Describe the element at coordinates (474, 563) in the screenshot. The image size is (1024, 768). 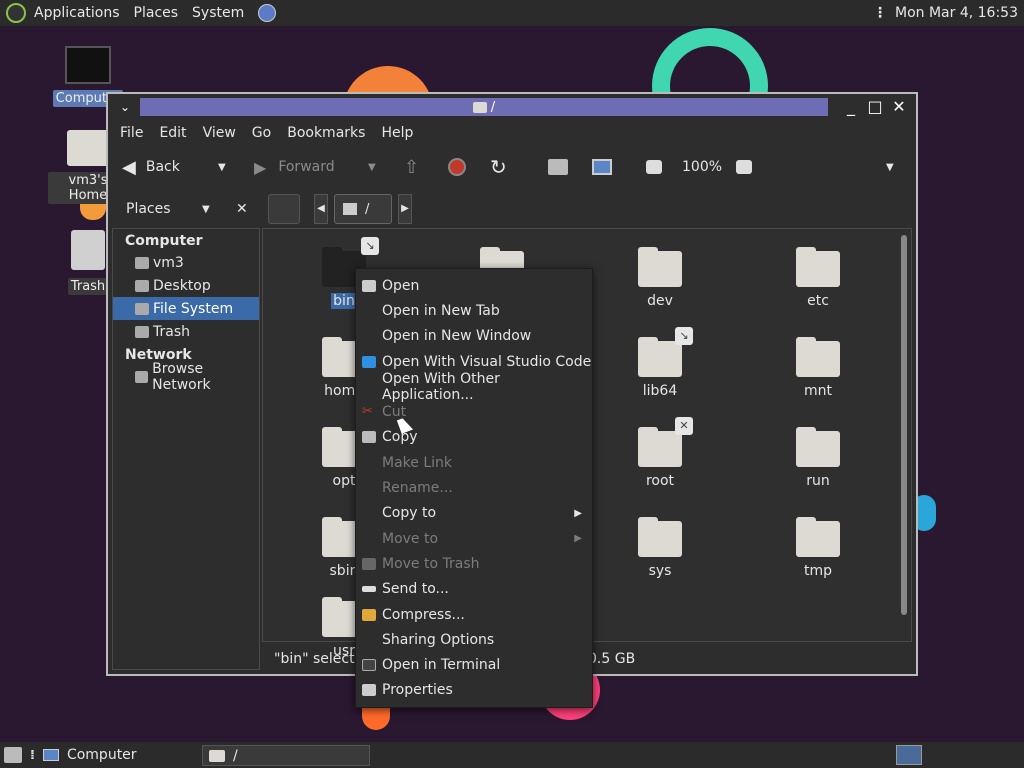
I see `menu-item-move-to-trash: Move to Trash` at that location.